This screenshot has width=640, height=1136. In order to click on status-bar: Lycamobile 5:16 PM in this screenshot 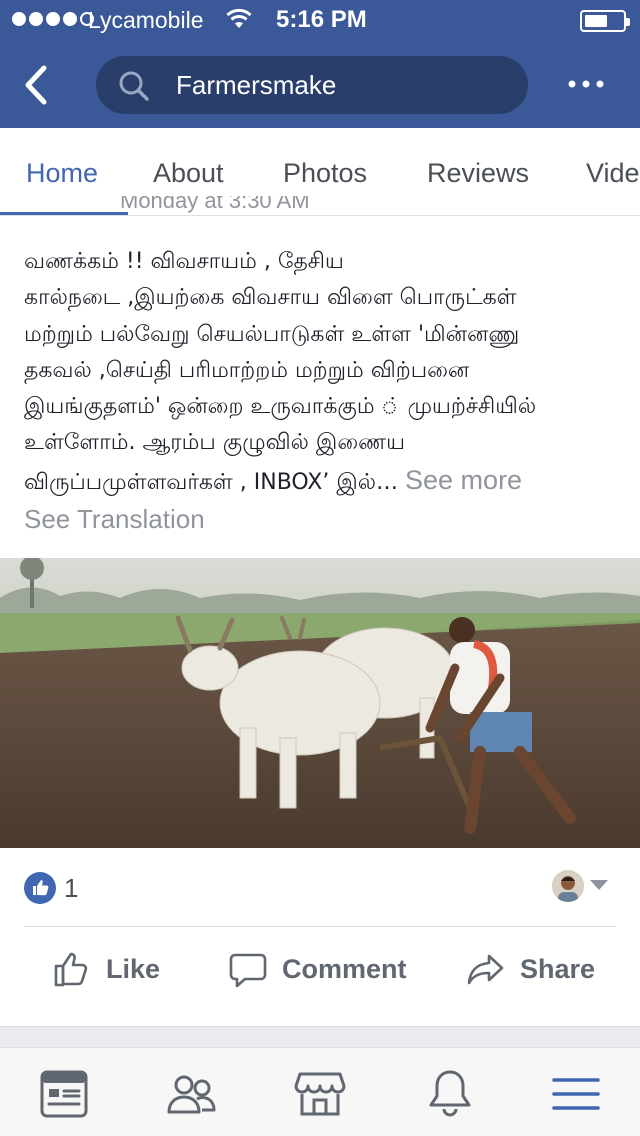, I will do `click(320, 20)`.